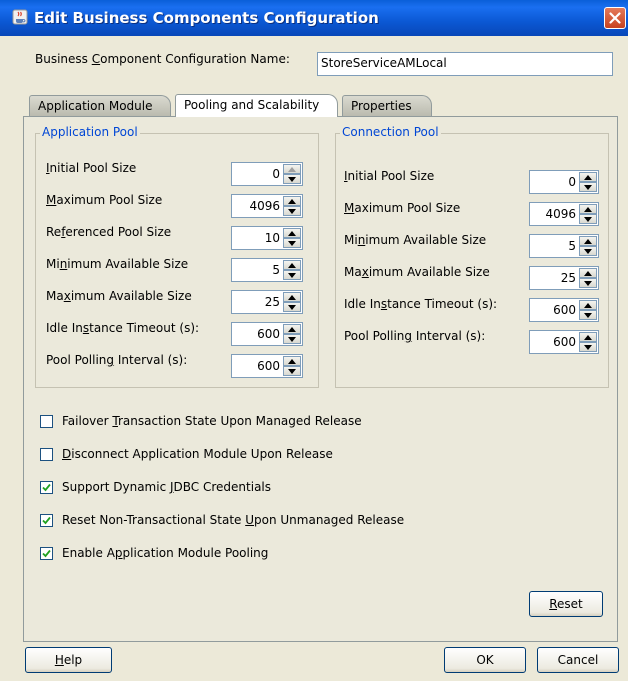  Describe the element at coordinates (387, 106) in the screenshot. I see `tab-properties: Properties` at that location.